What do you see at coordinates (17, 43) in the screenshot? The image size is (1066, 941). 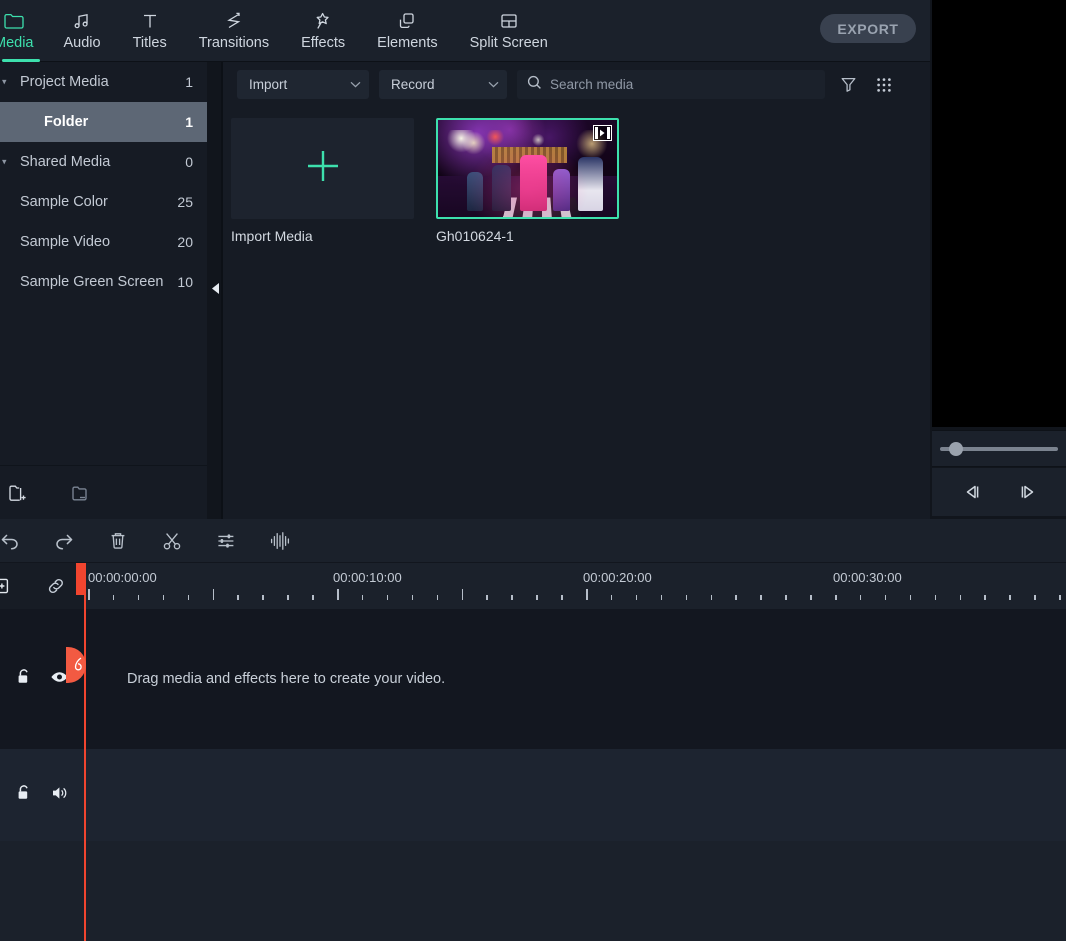 I see `tab-media-label: Media` at bounding box center [17, 43].